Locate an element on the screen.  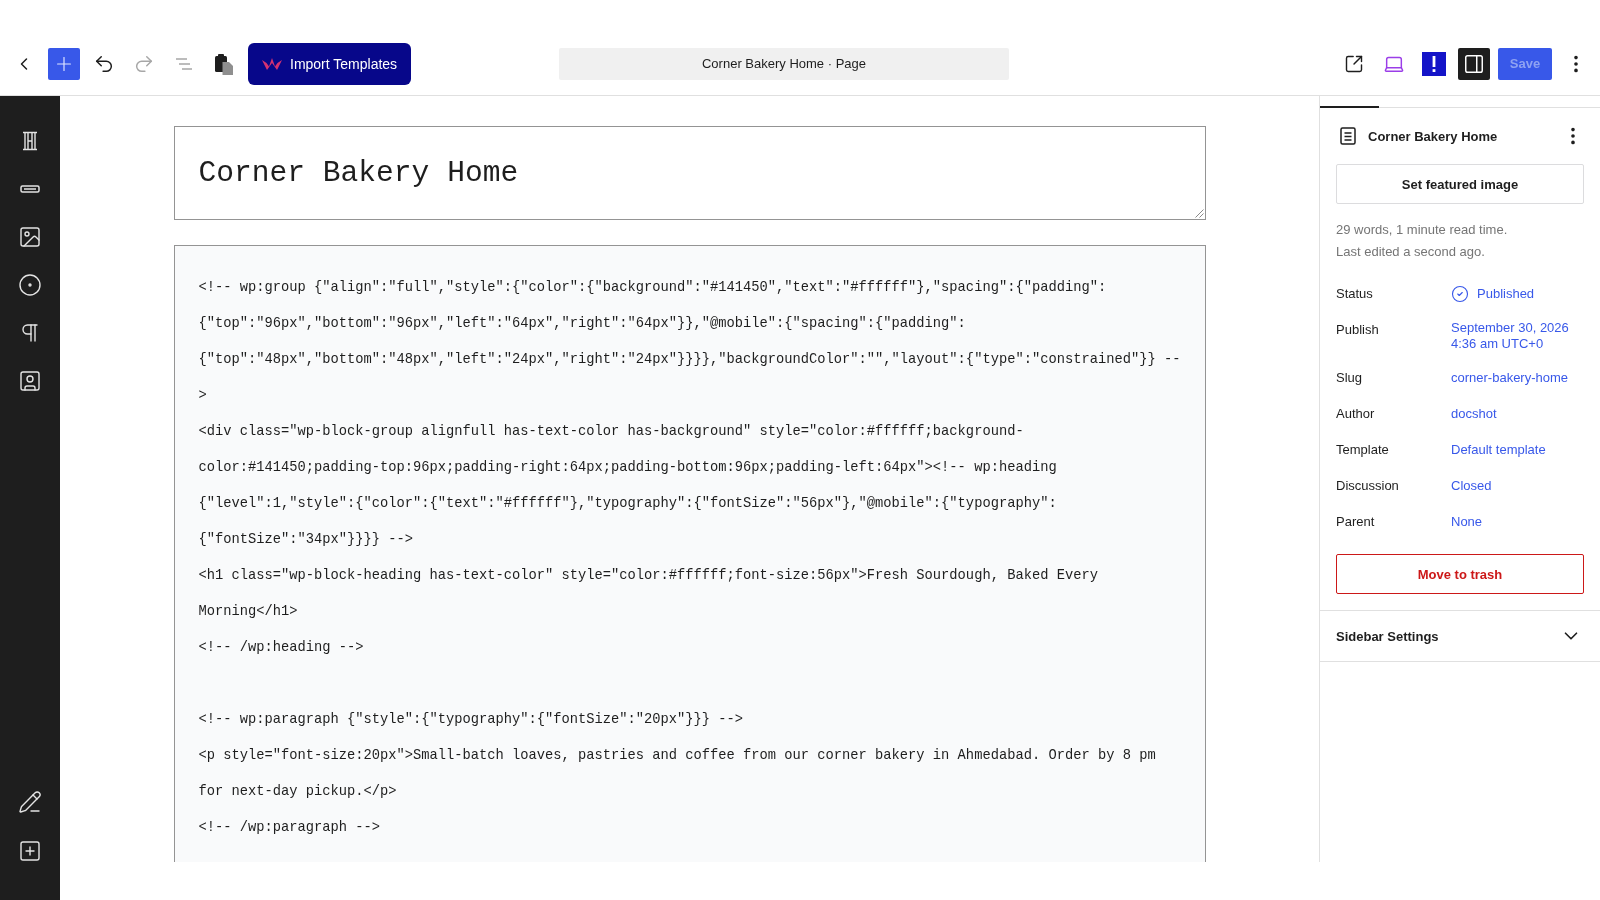
clipboard-icon is located at coordinates (224, 63).